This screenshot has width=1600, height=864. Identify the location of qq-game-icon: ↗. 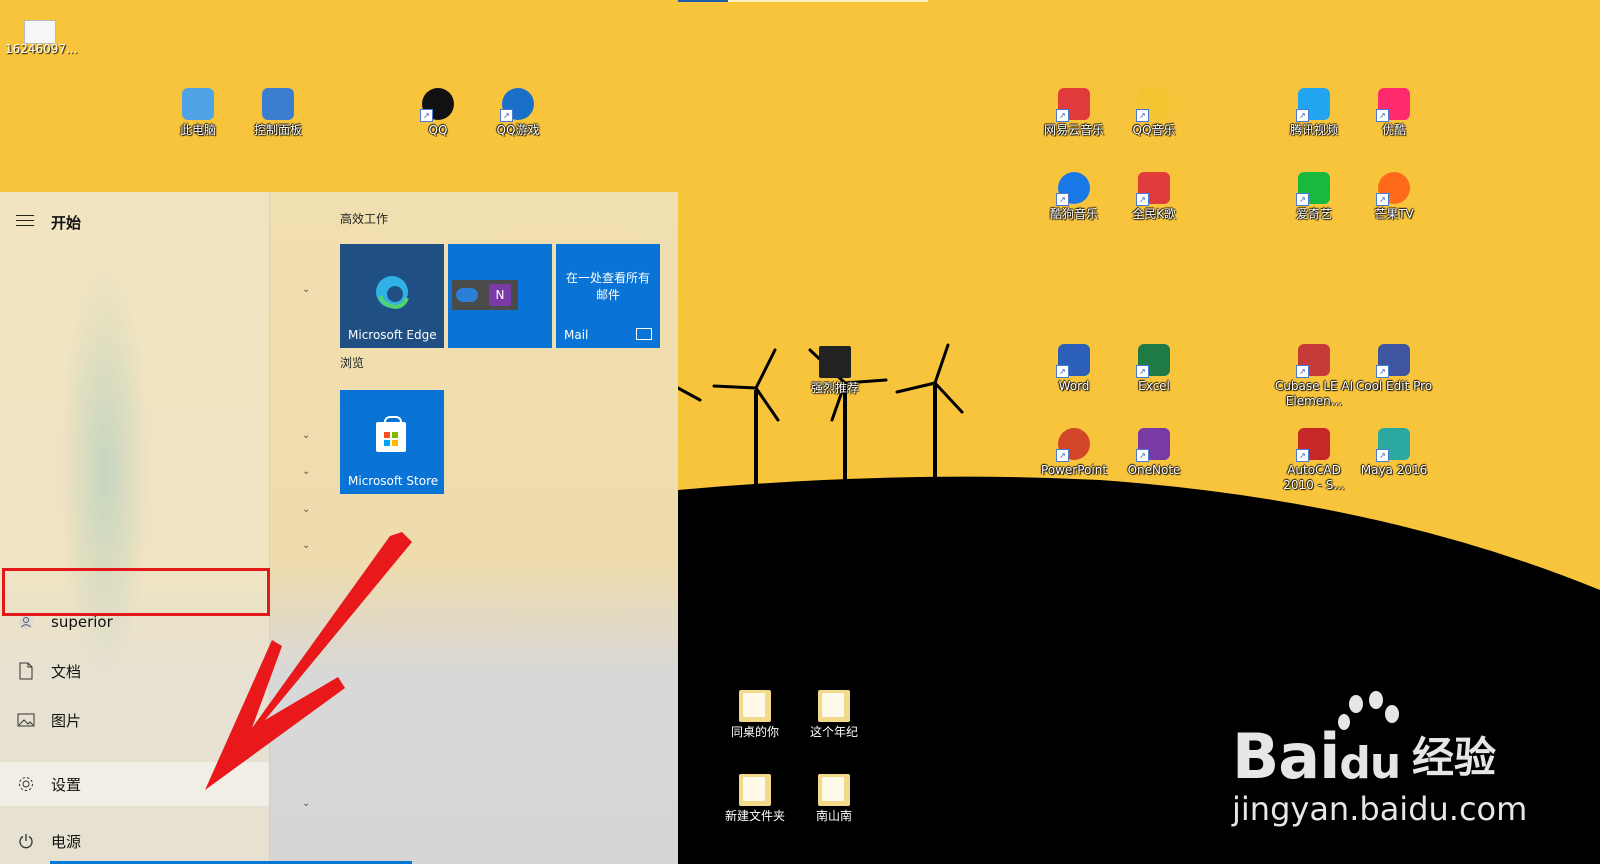
(517, 105).